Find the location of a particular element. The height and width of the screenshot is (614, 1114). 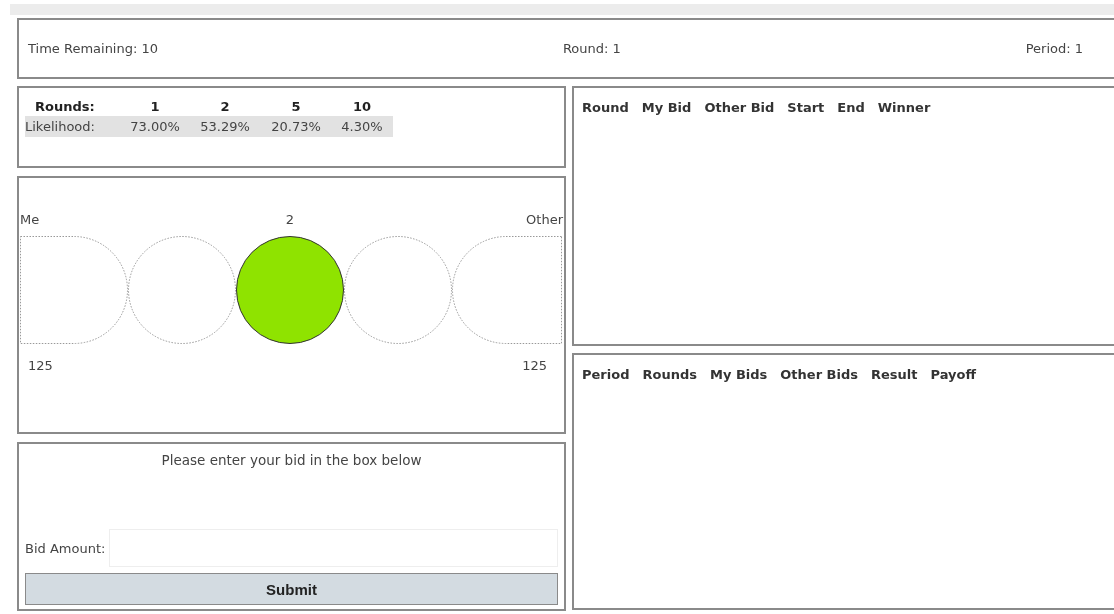

period-indicator: Period: 1 is located at coordinates (1054, 48).